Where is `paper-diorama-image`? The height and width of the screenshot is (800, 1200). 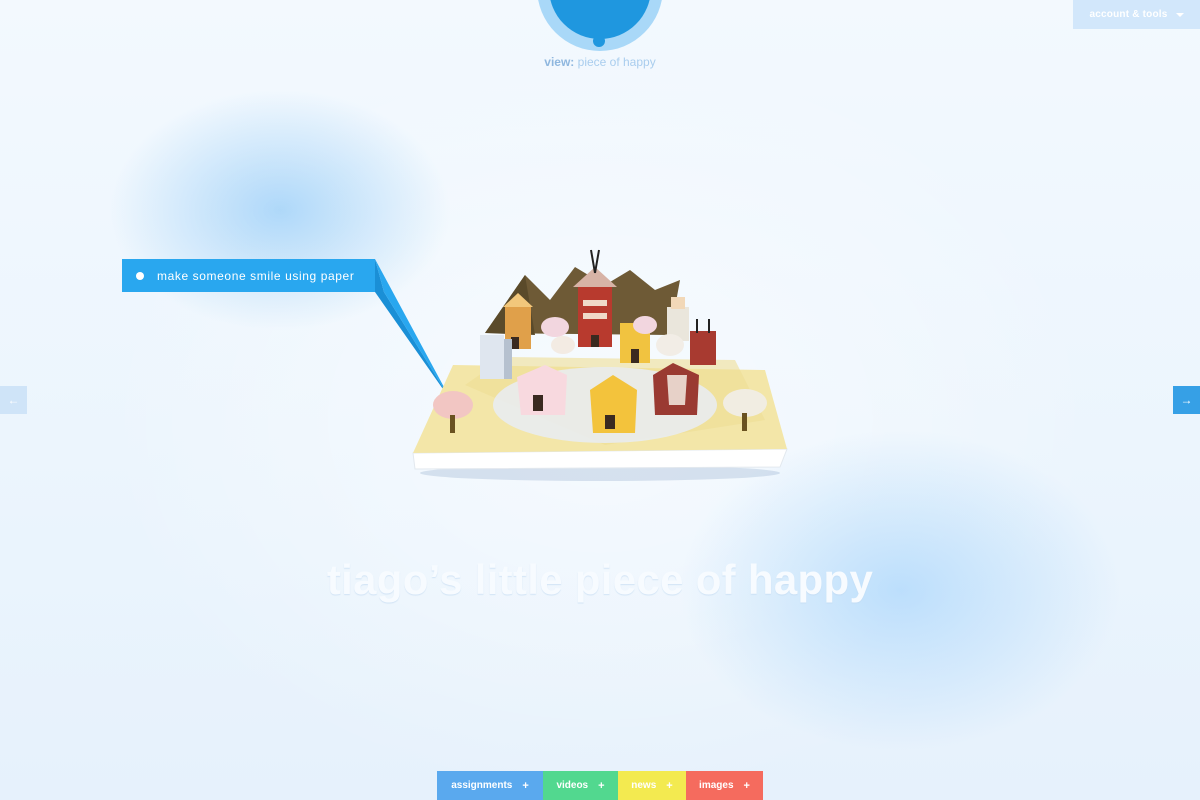
paper-diorama-image is located at coordinates (600, 365).